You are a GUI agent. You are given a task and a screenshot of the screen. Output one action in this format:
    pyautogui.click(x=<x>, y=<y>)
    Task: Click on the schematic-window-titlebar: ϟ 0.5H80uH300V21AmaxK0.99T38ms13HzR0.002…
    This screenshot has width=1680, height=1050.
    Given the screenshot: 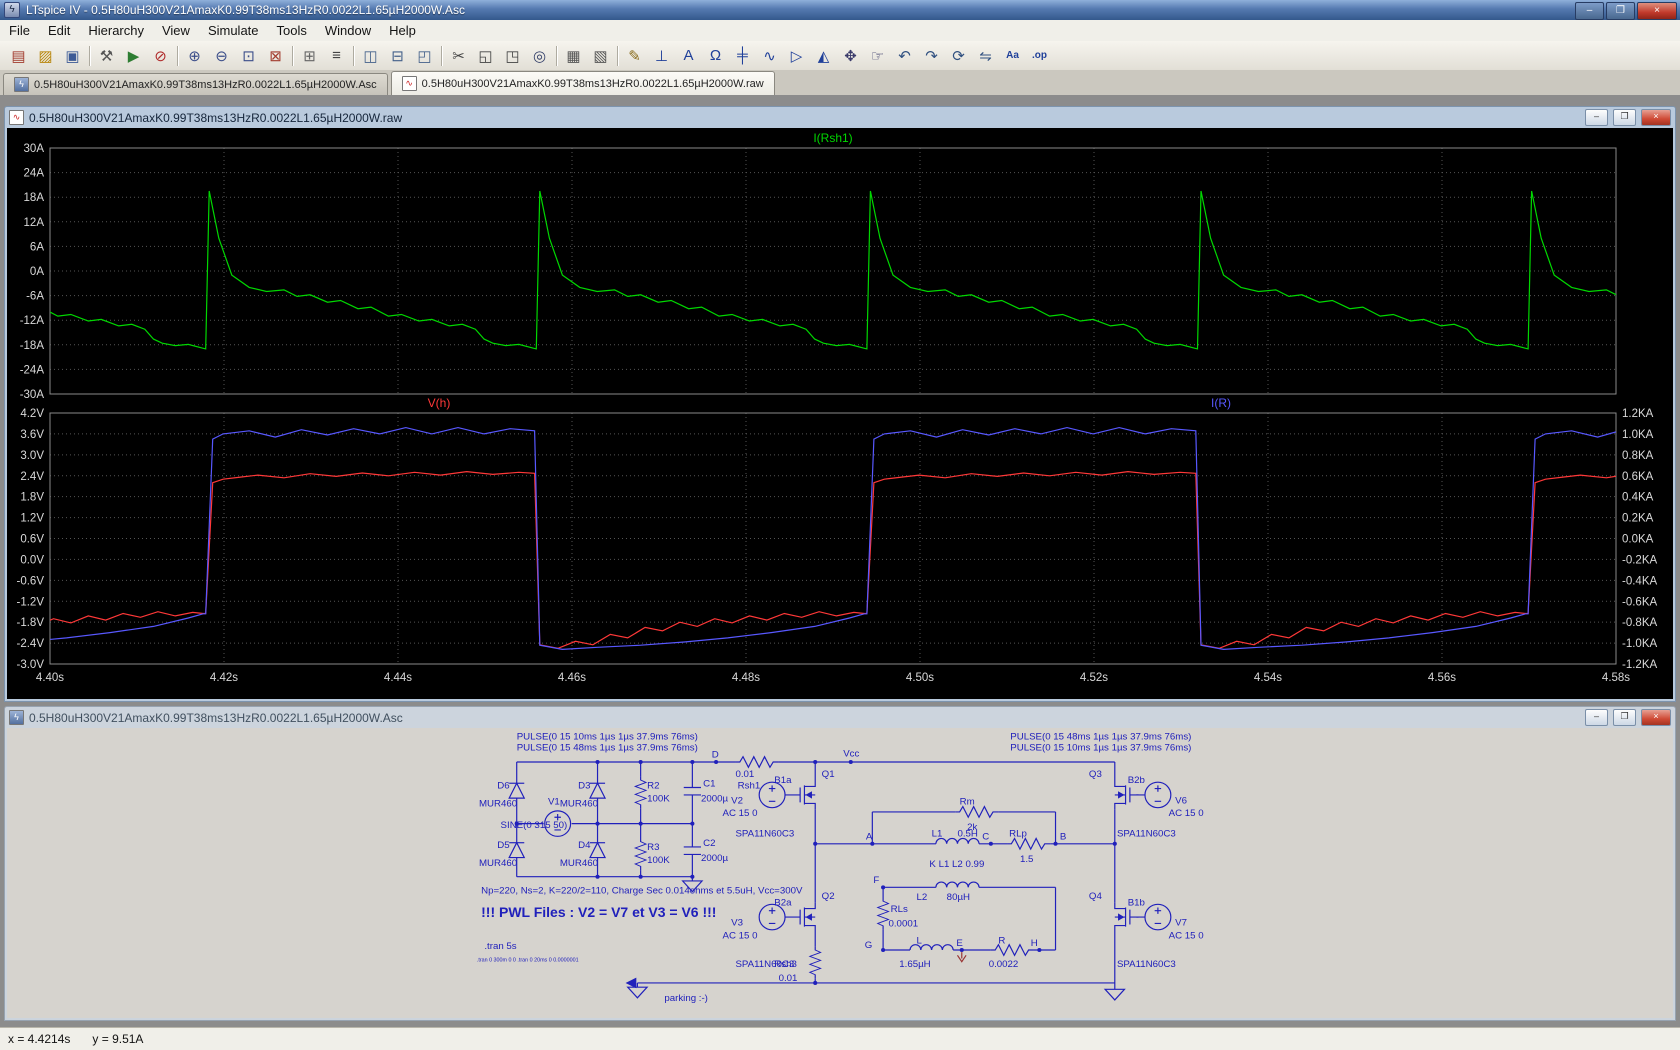 What is the action you would take?
    pyautogui.click(x=840, y=717)
    